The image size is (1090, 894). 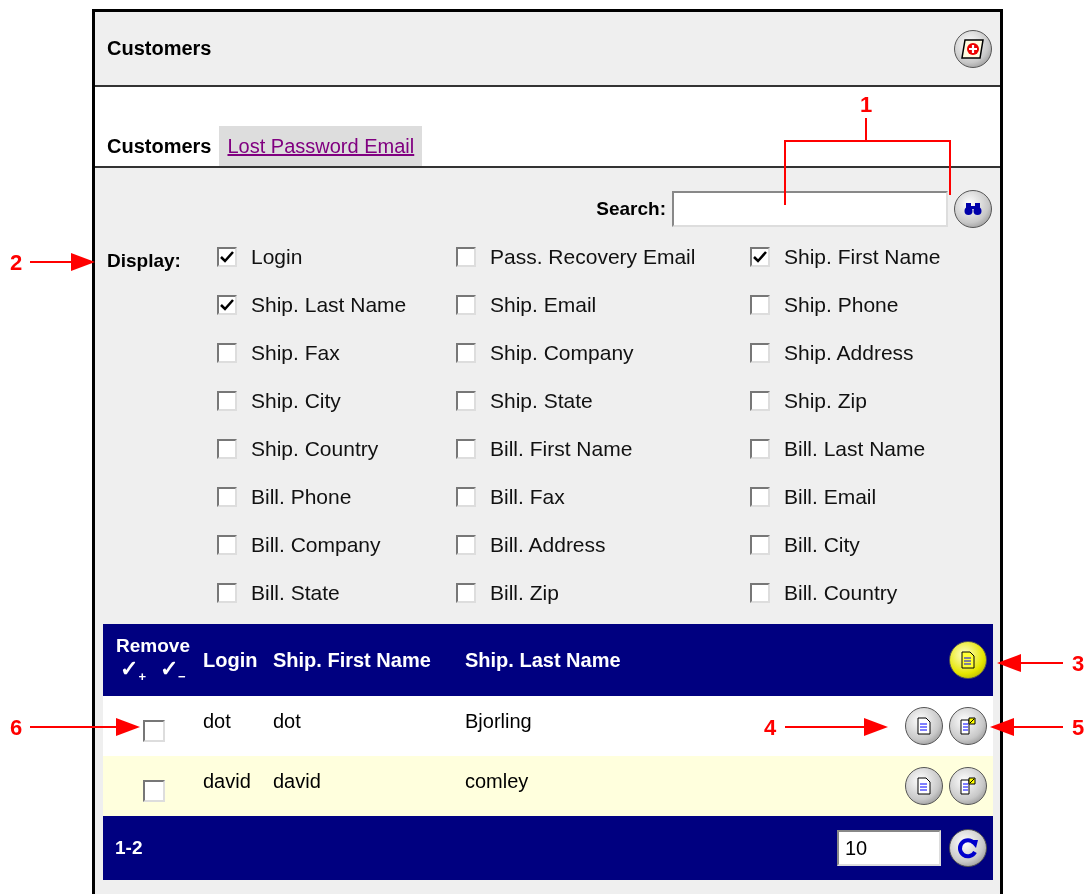 What do you see at coordinates (770, 727) in the screenshot?
I see `callout-number: 4` at bounding box center [770, 727].